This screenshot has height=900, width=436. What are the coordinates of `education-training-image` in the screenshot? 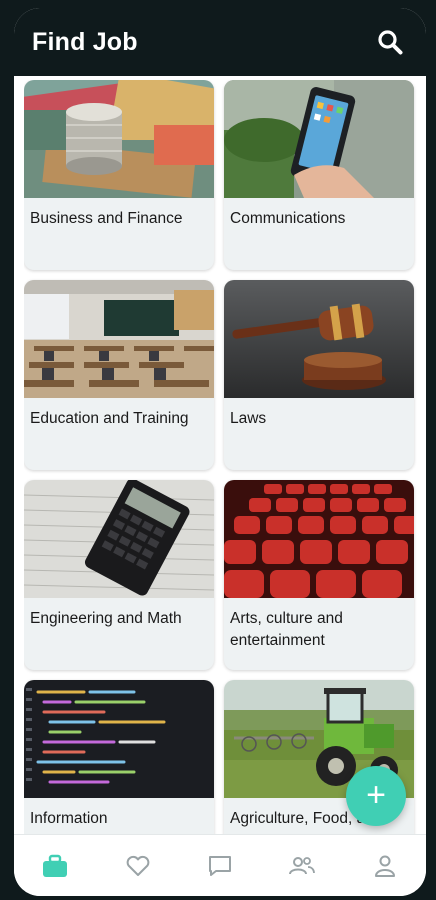 It's located at (119, 339).